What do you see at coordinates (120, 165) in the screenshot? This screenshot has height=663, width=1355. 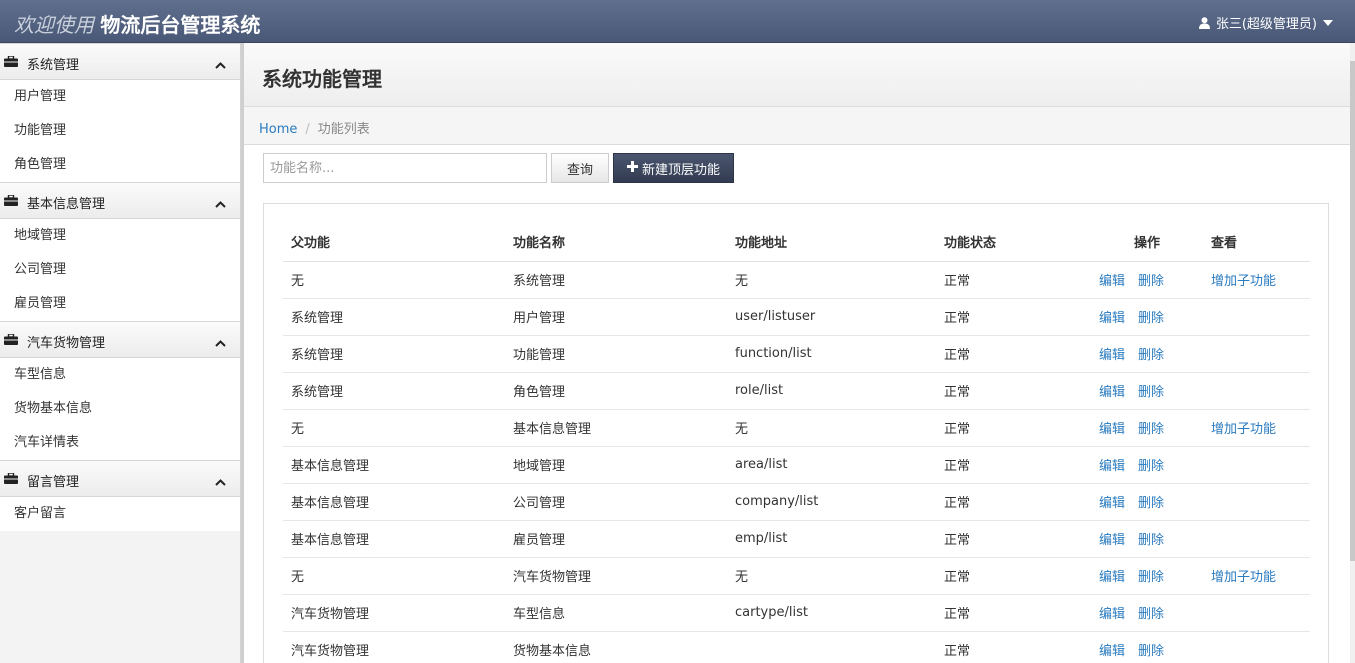 I see `sidebar-item: 角色管理` at bounding box center [120, 165].